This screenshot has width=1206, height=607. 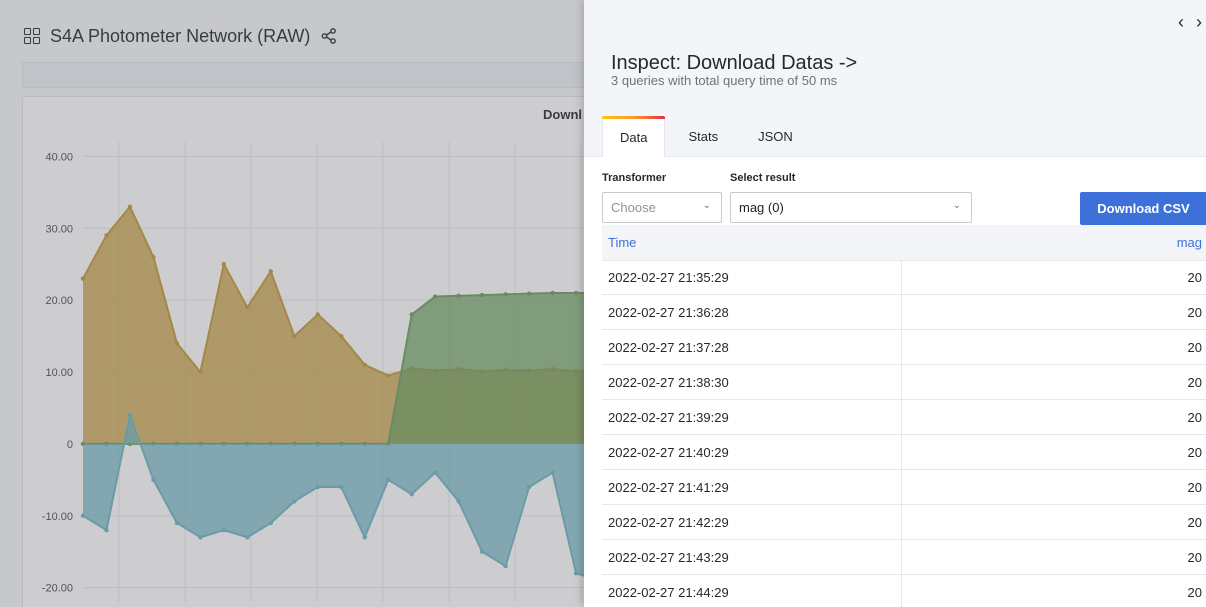 What do you see at coordinates (752, 522) in the screenshot?
I see `cell-time: 2022-02-27 21:42:29` at bounding box center [752, 522].